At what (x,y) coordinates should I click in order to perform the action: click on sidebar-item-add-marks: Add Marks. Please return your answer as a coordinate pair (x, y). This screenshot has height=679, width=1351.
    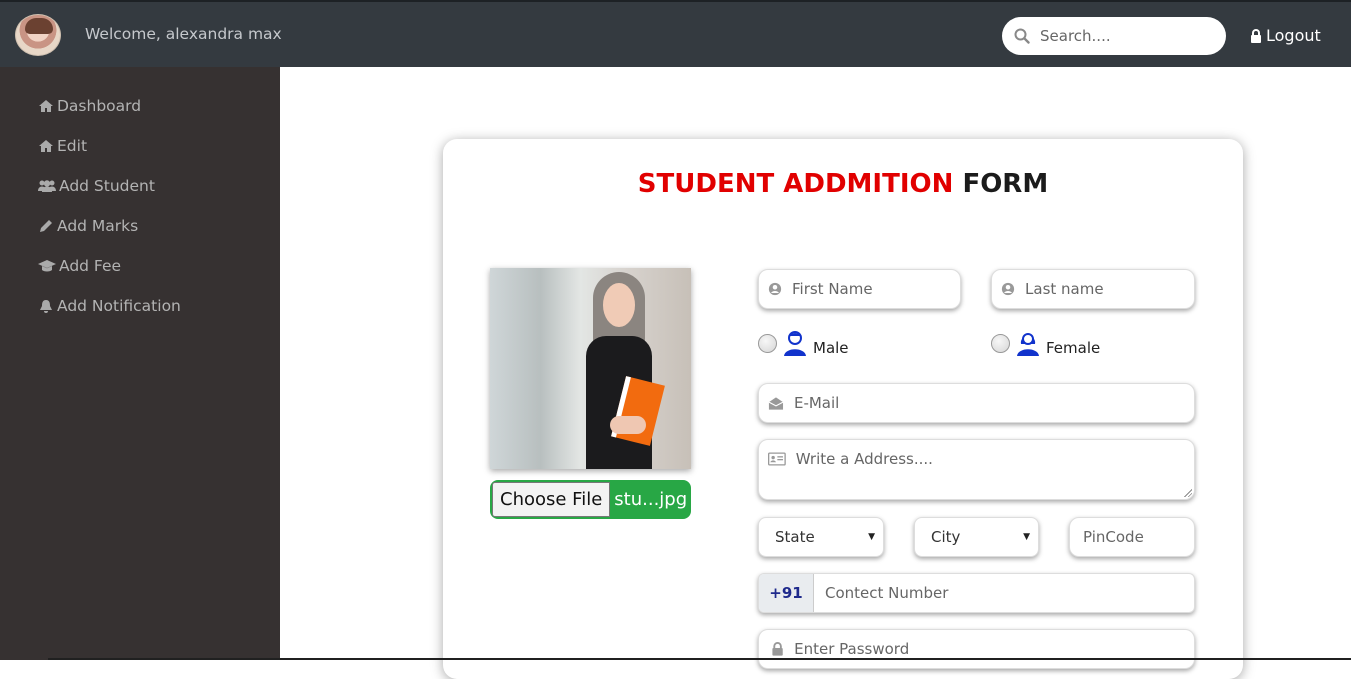
    Looking at the image, I should click on (88, 226).